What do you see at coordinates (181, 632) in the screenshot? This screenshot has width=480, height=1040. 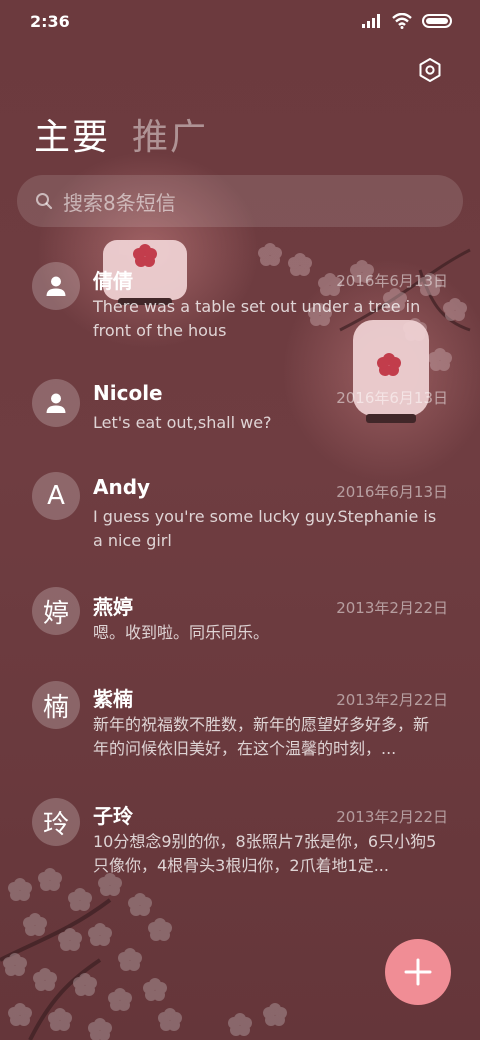 I see `message-snippet: 嗯。收到啦。同乐同乐。` at bounding box center [181, 632].